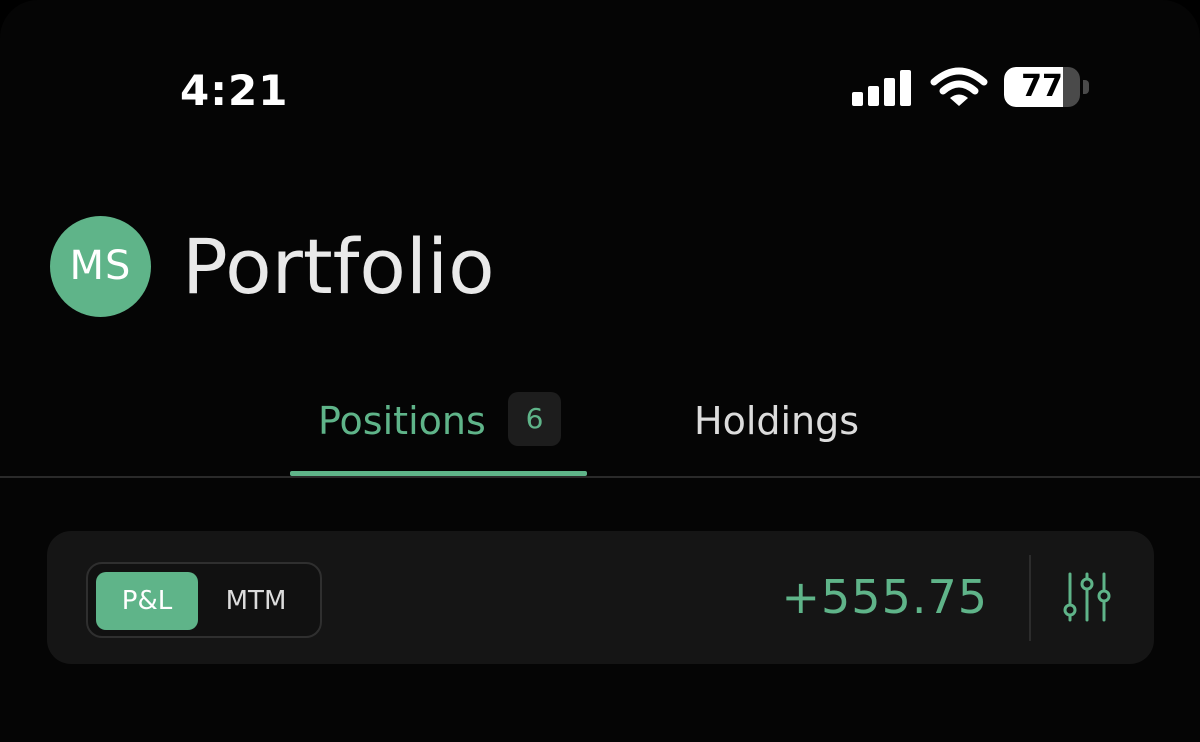 This screenshot has width=1200, height=742. Describe the element at coordinates (147, 601) in the screenshot. I see `toggle-option-pnl: P&L` at that location.